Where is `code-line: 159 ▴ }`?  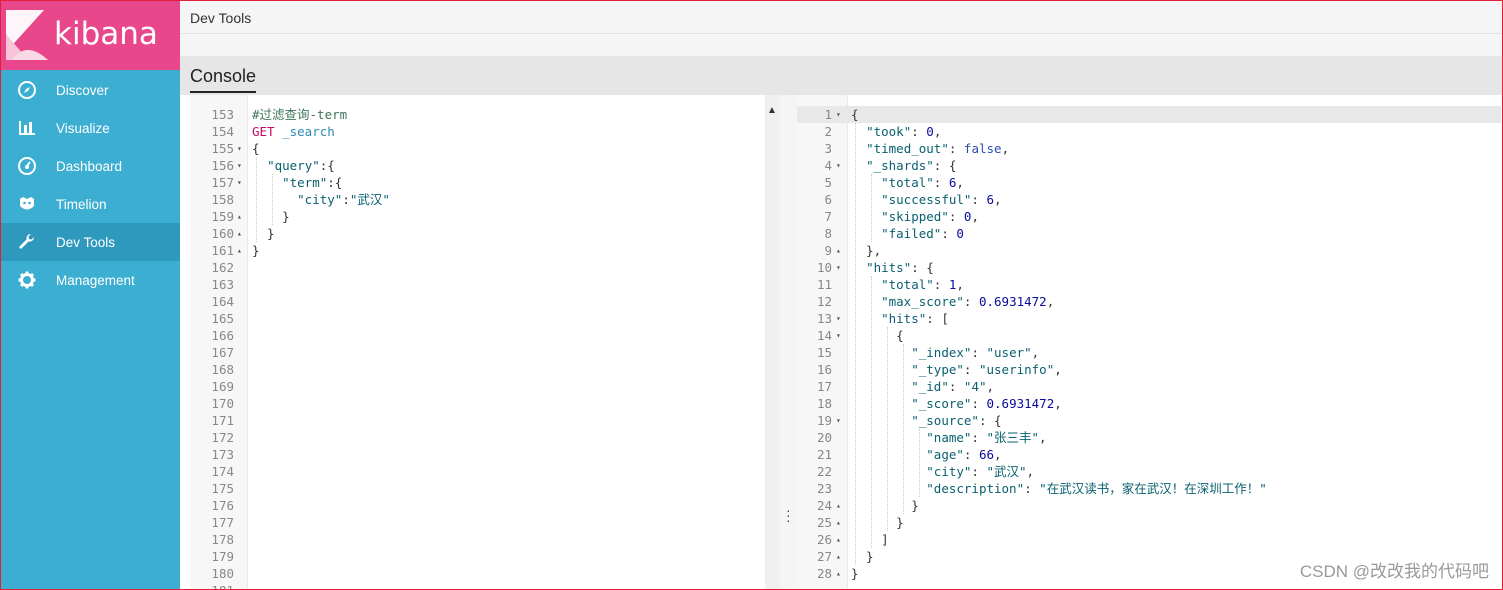 code-line: 159 ▴ } is located at coordinates (485, 216).